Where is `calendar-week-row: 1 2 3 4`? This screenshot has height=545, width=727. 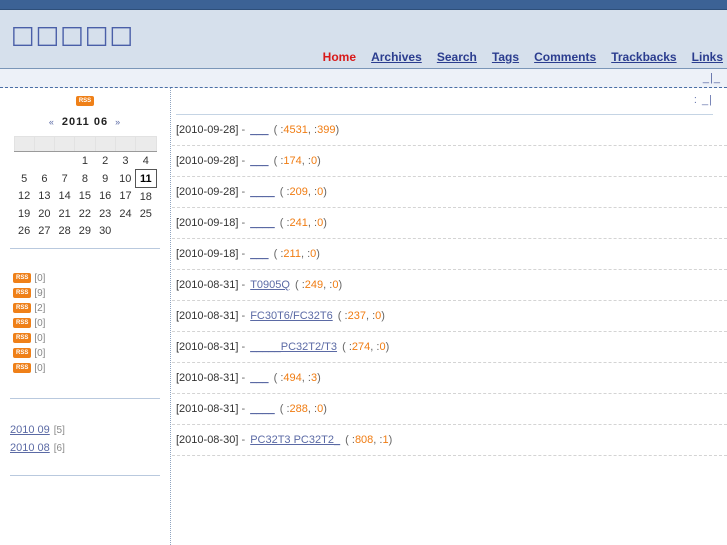 calendar-week-row: 1 2 3 4 is located at coordinates (85, 161).